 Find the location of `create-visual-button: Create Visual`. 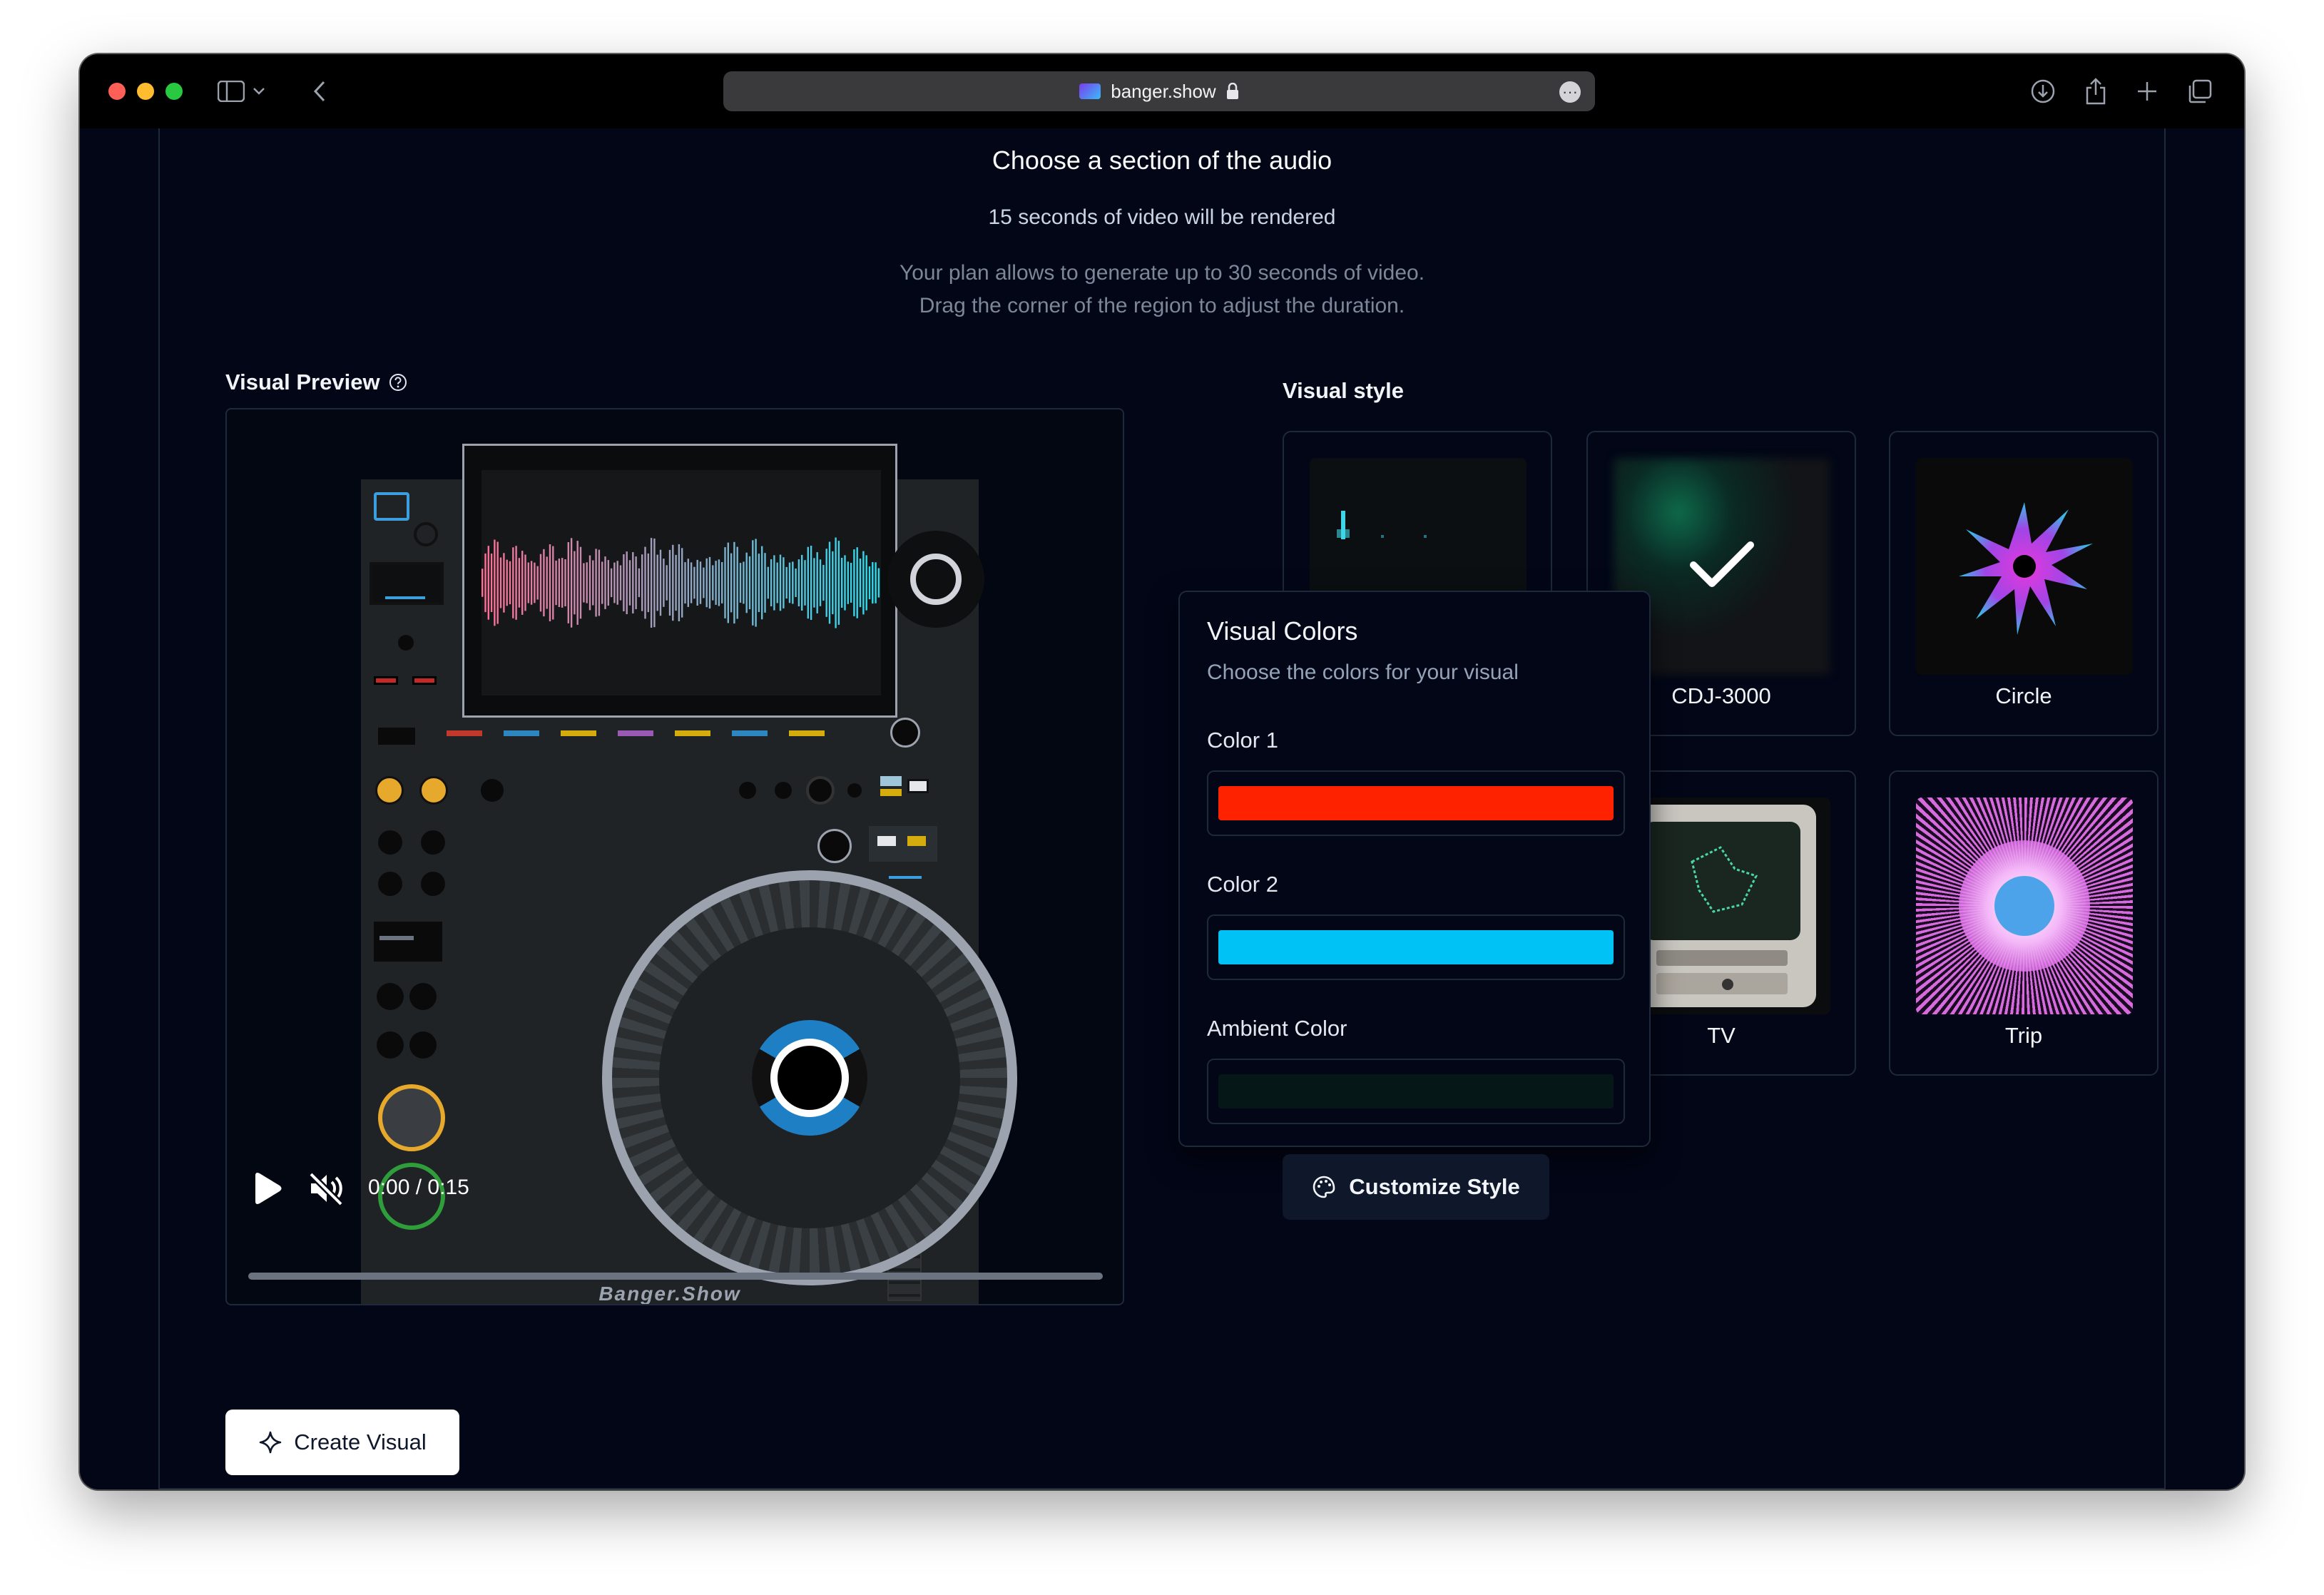

create-visual-button: Create Visual is located at coordinates (342, 1443).